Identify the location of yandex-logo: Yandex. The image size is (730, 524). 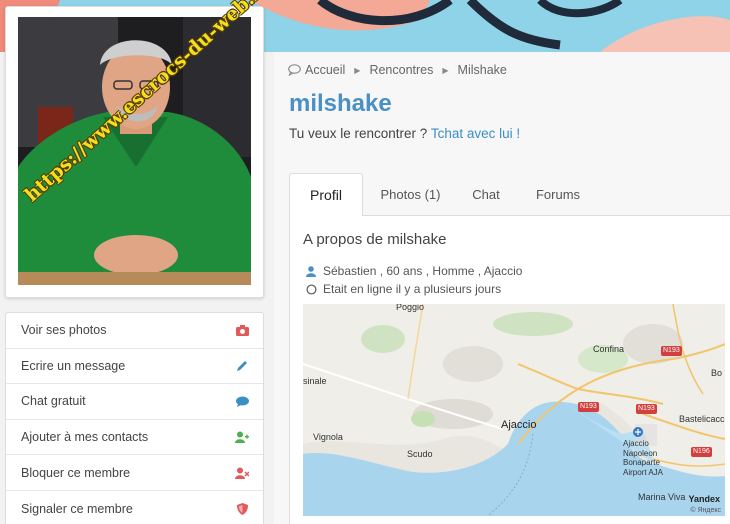
(704, 499).